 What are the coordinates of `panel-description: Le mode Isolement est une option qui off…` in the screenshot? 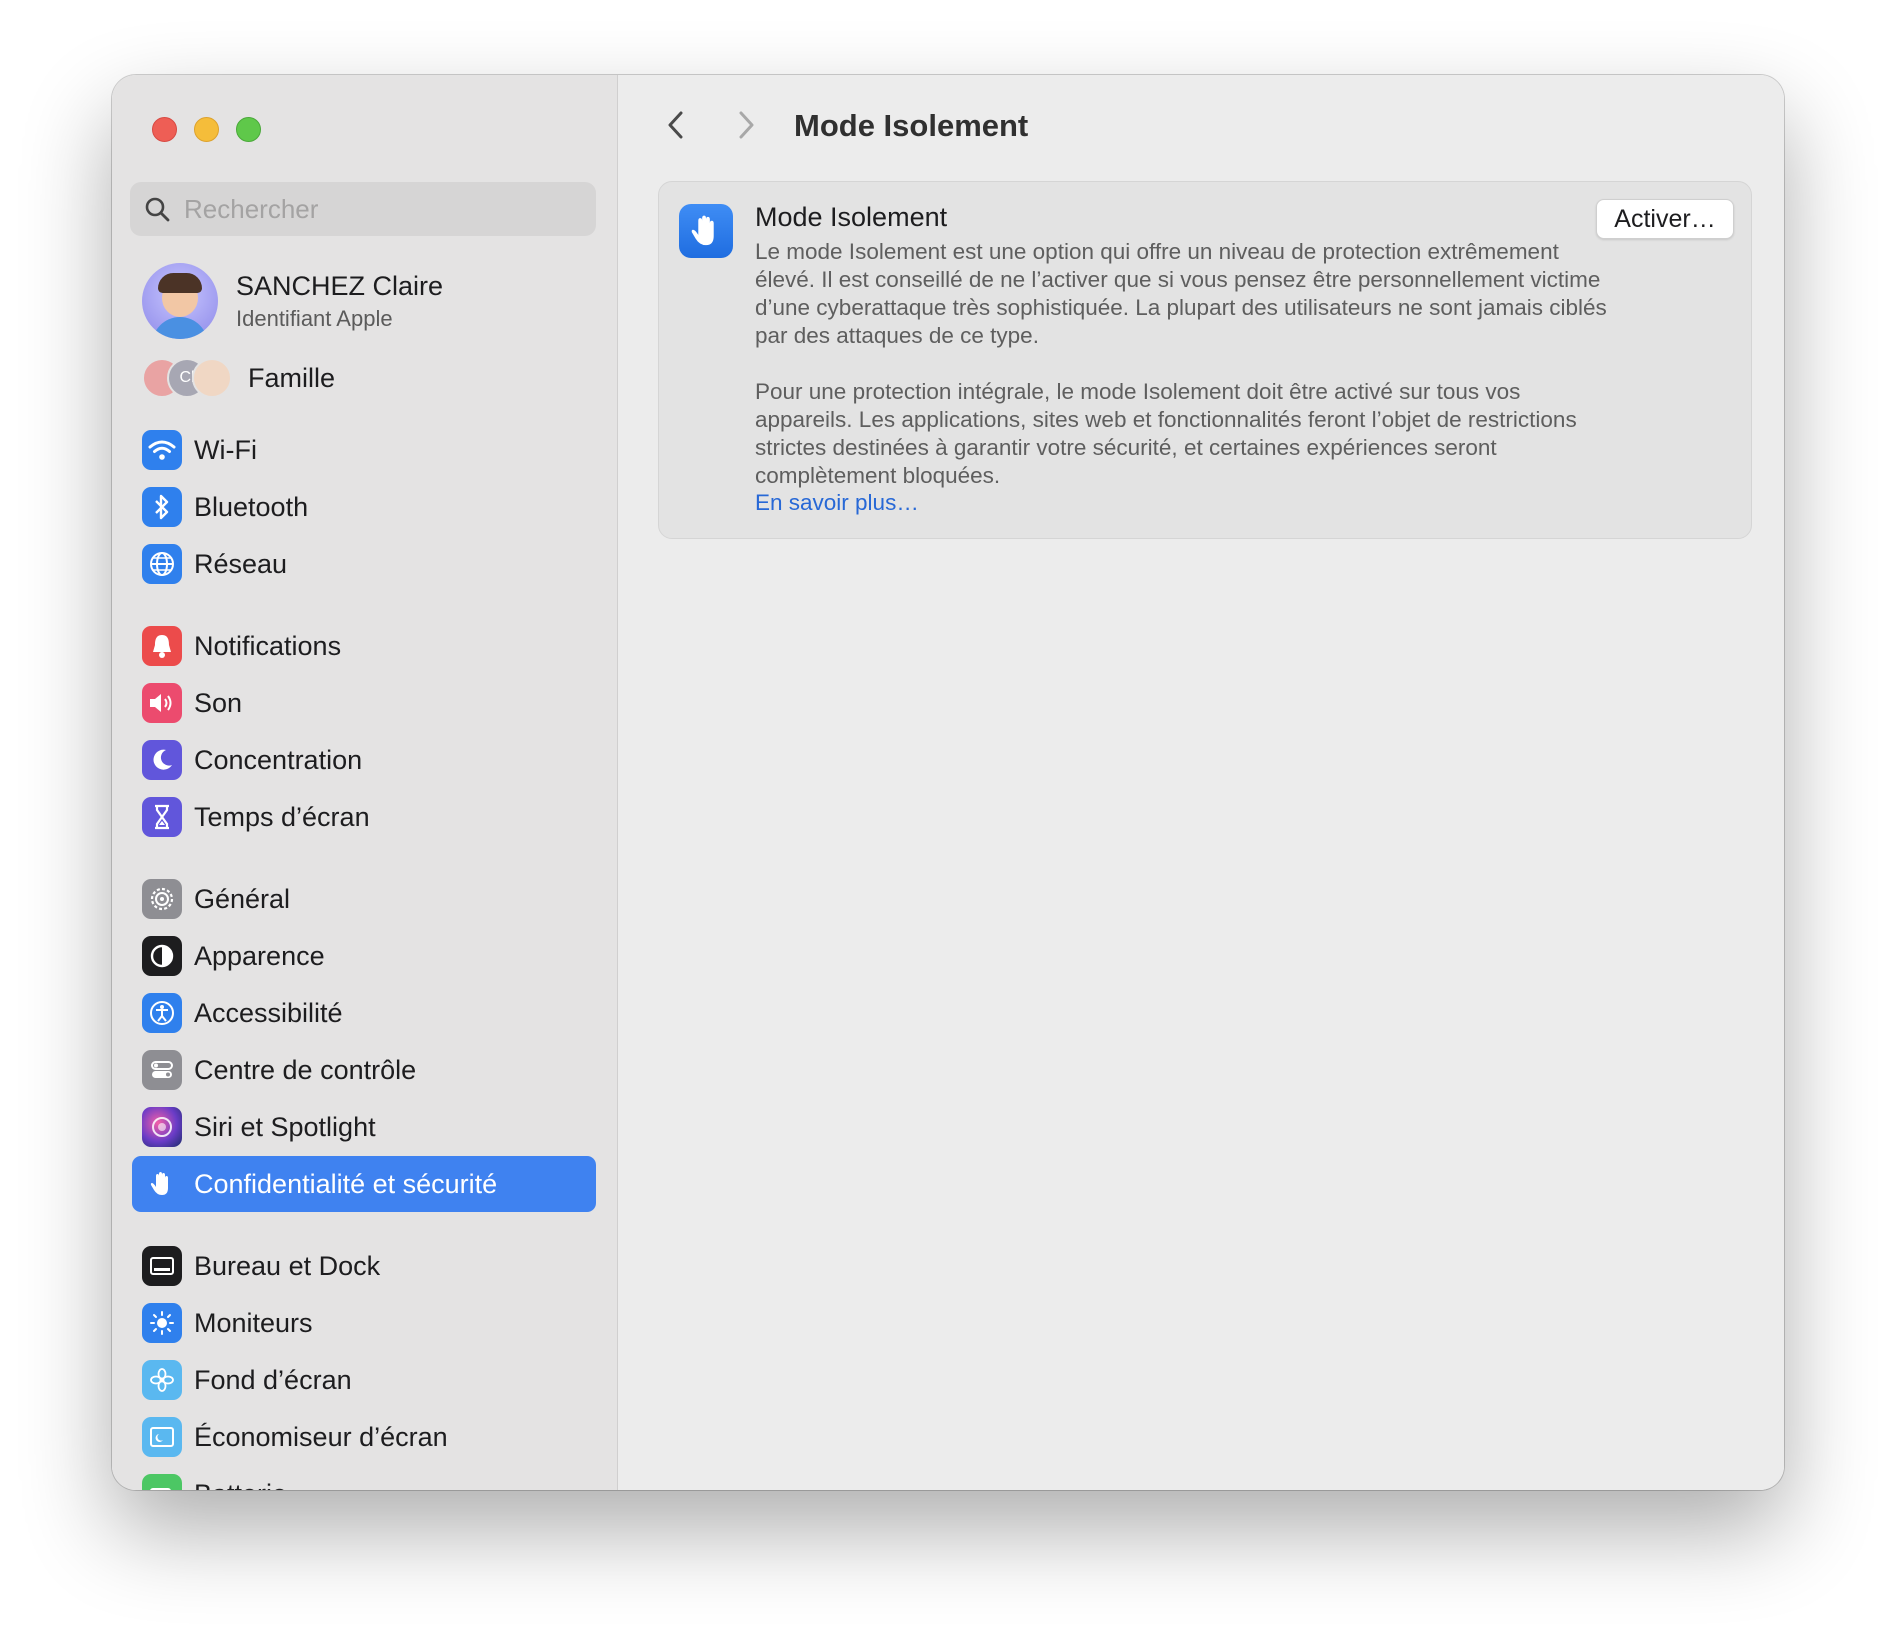 It's located at (1185, 378).